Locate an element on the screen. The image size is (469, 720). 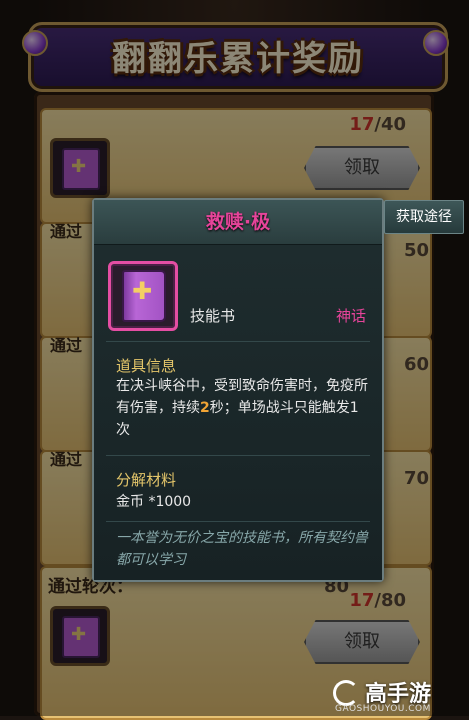
item-type: 技能书 is located at coordinates (213, 316).